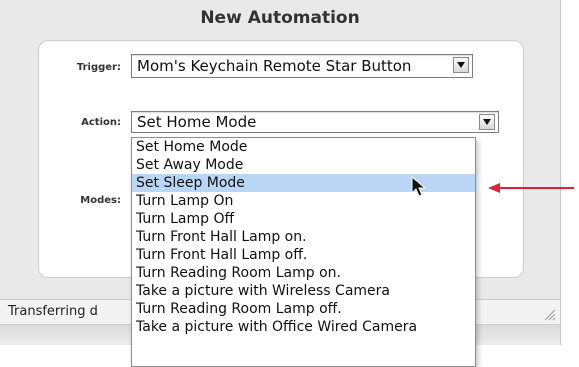  Describe the element at coordinates (315, 122) in the screenshot. I see `action-select: Set Home Mode` at that location.